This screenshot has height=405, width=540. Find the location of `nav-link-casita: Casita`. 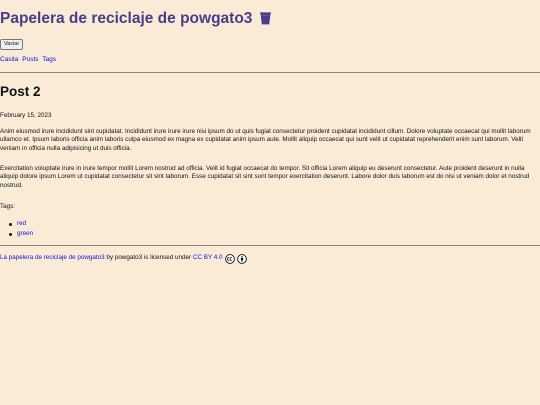

nav-link-casita: Casita is located at coordinates (9, 59).